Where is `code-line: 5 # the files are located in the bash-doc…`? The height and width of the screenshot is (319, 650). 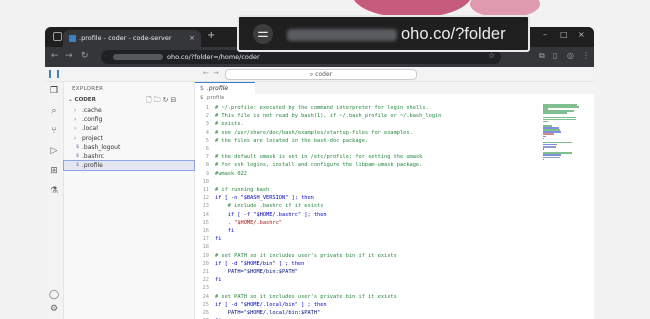 code-line: 5 # the files are located in the bash-doc… is located at coordinates (365, 141).